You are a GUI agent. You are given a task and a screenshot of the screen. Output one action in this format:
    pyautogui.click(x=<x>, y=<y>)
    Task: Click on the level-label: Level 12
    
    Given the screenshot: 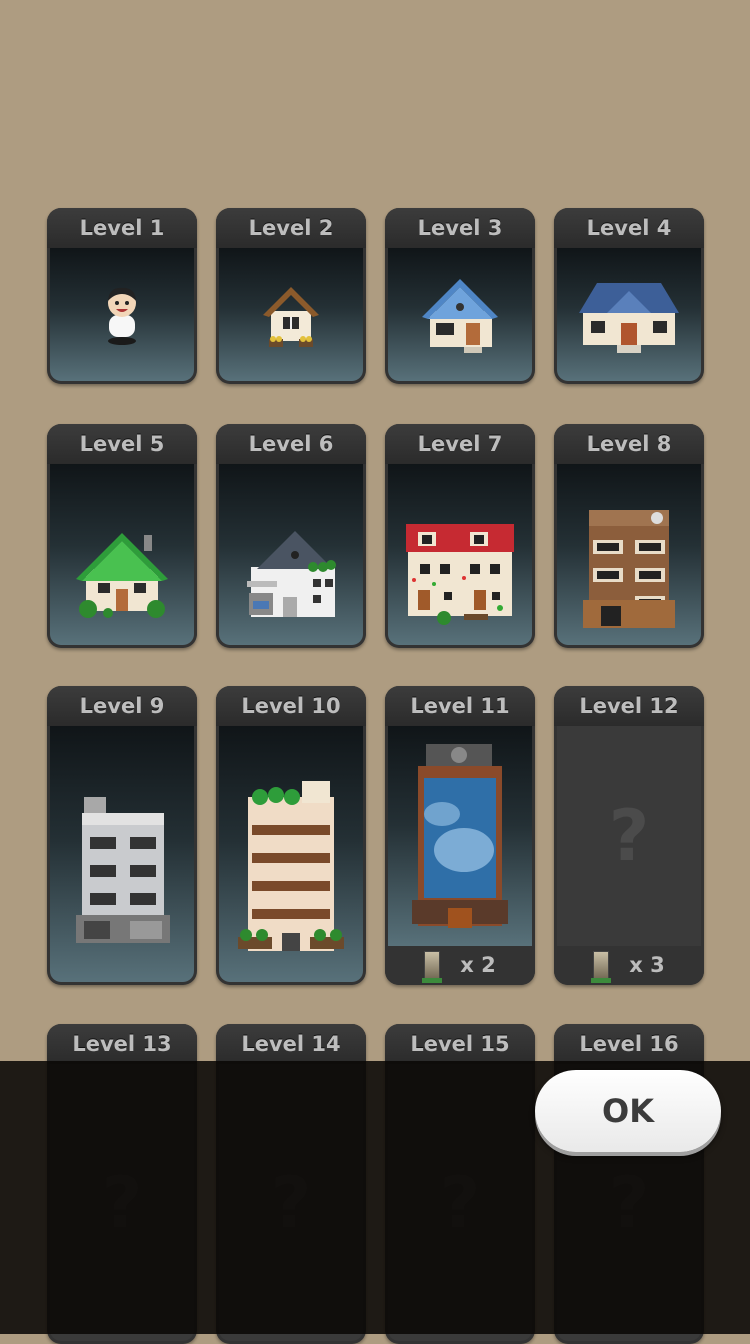 What is the action you would take?
    pyautogui.click(x=629, y=706)
    